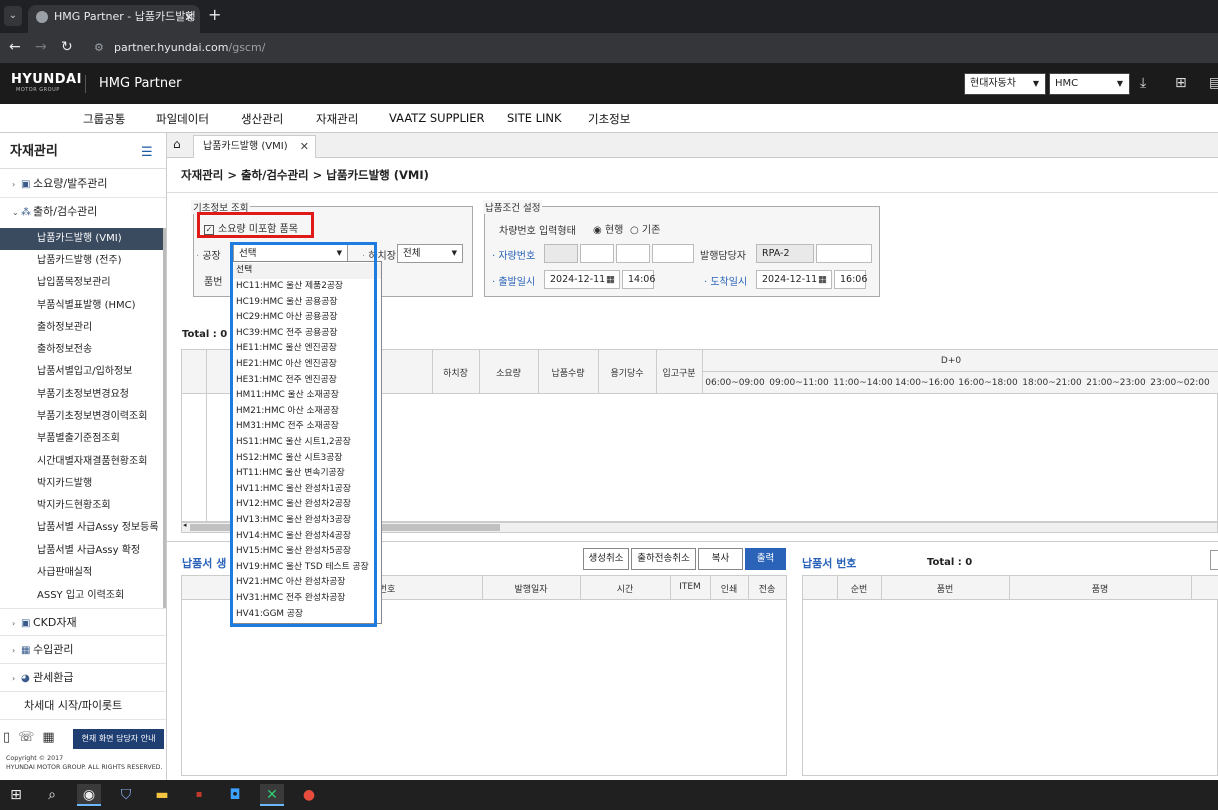 Image resolution: width=1218 pixels, height=810 pixels. I want to click on sidebar-item: 납품카드발행 (전주), so click(81, 261).